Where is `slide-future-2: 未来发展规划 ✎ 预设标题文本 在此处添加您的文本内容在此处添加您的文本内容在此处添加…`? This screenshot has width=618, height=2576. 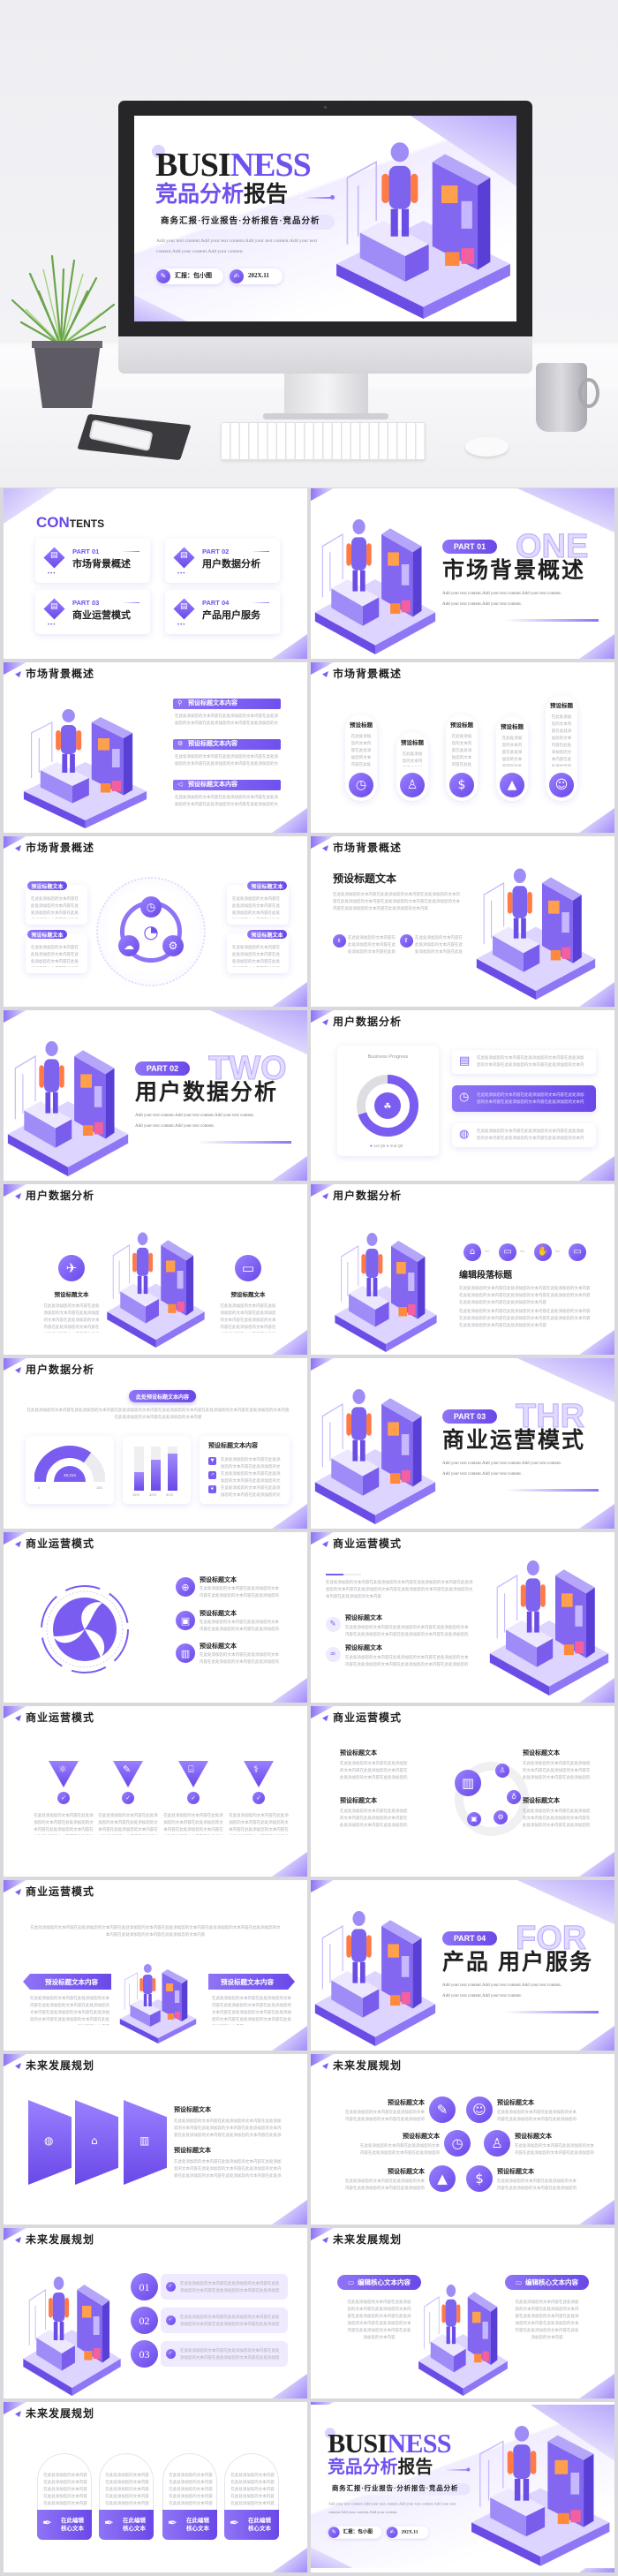
slide-future-2: 未来发展规划 ✎ 预设标题文本 在此处添加您的文本内容在此处添加您的文本内容在此处添加… is located at coordinates (462, 2139).